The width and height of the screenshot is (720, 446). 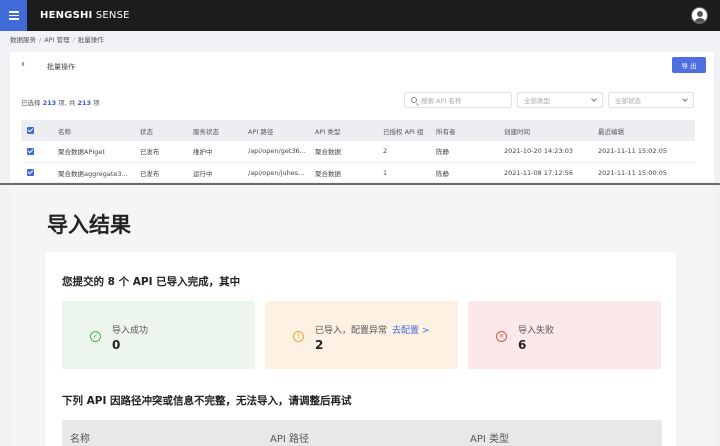 I want to click on failed-table-header: 名称 API 路径 API 类型, so click(x=362, y=433).